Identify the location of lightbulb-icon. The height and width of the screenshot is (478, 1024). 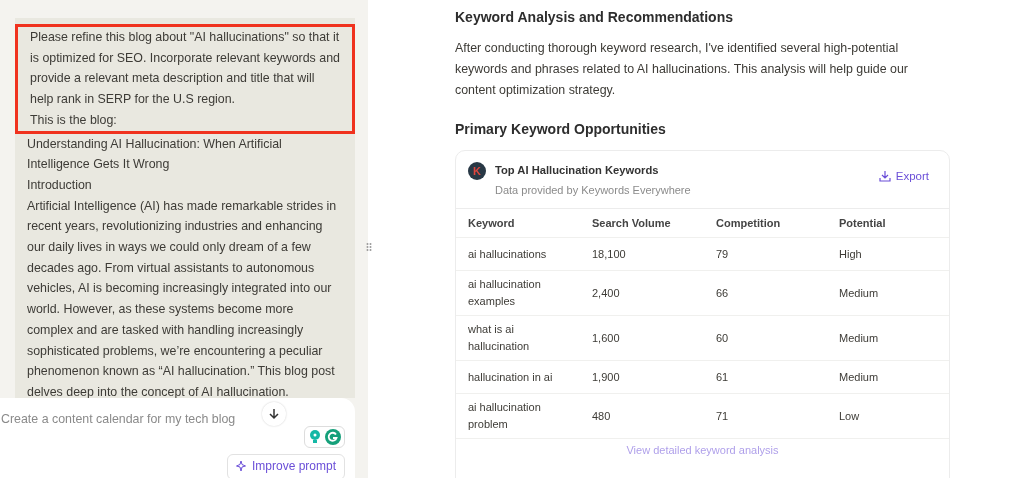
(315, 437).